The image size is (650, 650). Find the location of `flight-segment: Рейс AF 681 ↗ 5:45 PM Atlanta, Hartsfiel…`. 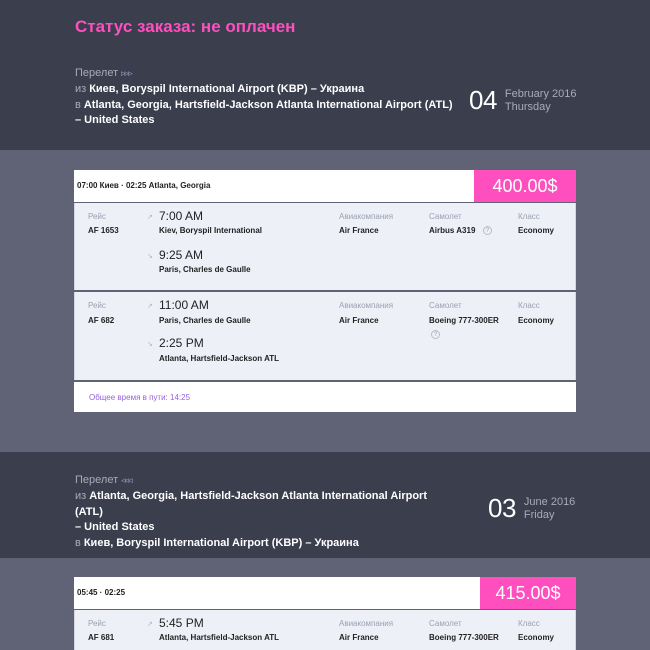

flight-segment: Рейс AF 681 ↗ 5:45 PM Atlanta, Hartsfiel… is located at coordinates (325, 630).